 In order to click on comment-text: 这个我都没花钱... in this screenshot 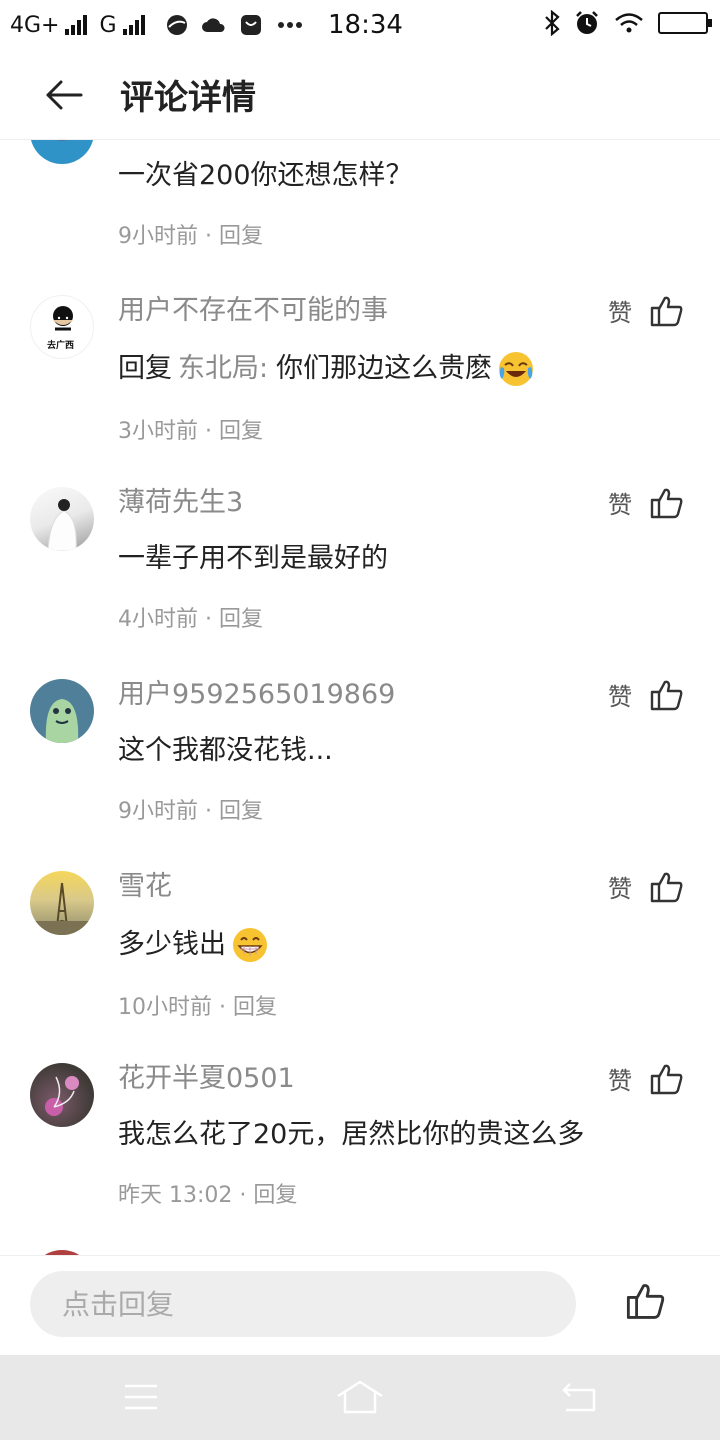, I will do `click(225, 750)`.